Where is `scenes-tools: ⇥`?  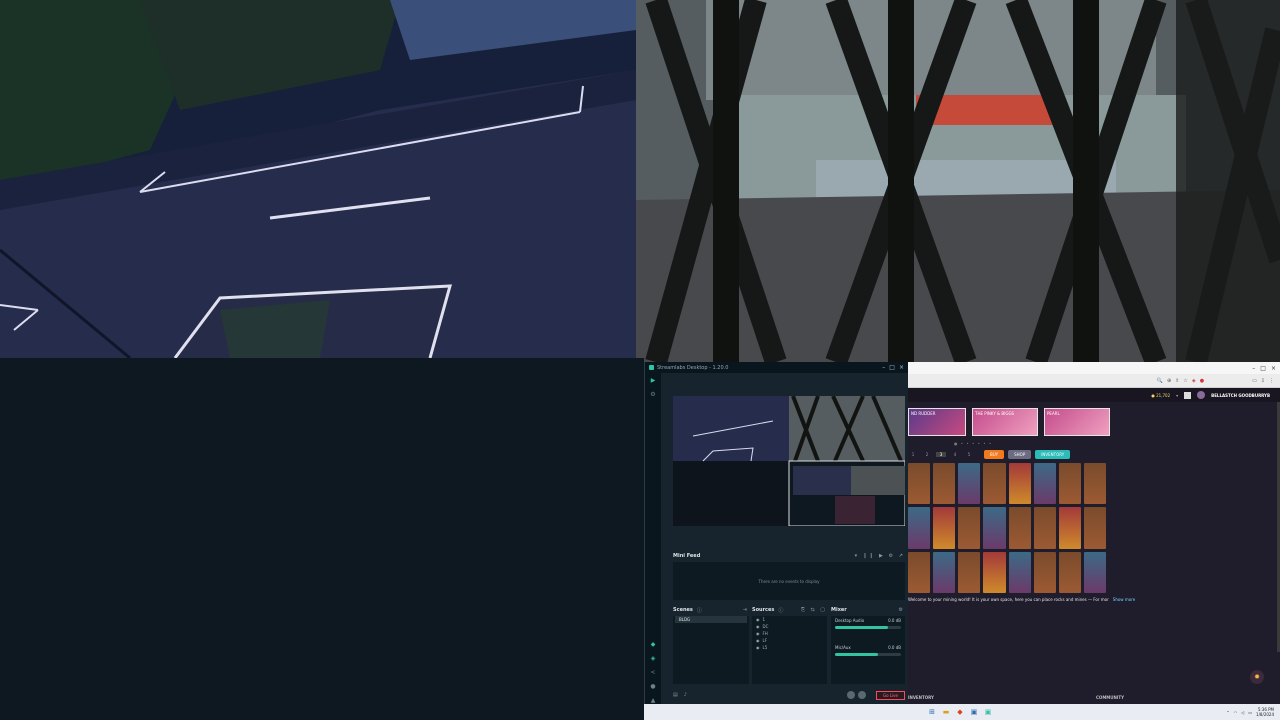 scenes-tools: ⇥ is located at coordinates (746, 610).